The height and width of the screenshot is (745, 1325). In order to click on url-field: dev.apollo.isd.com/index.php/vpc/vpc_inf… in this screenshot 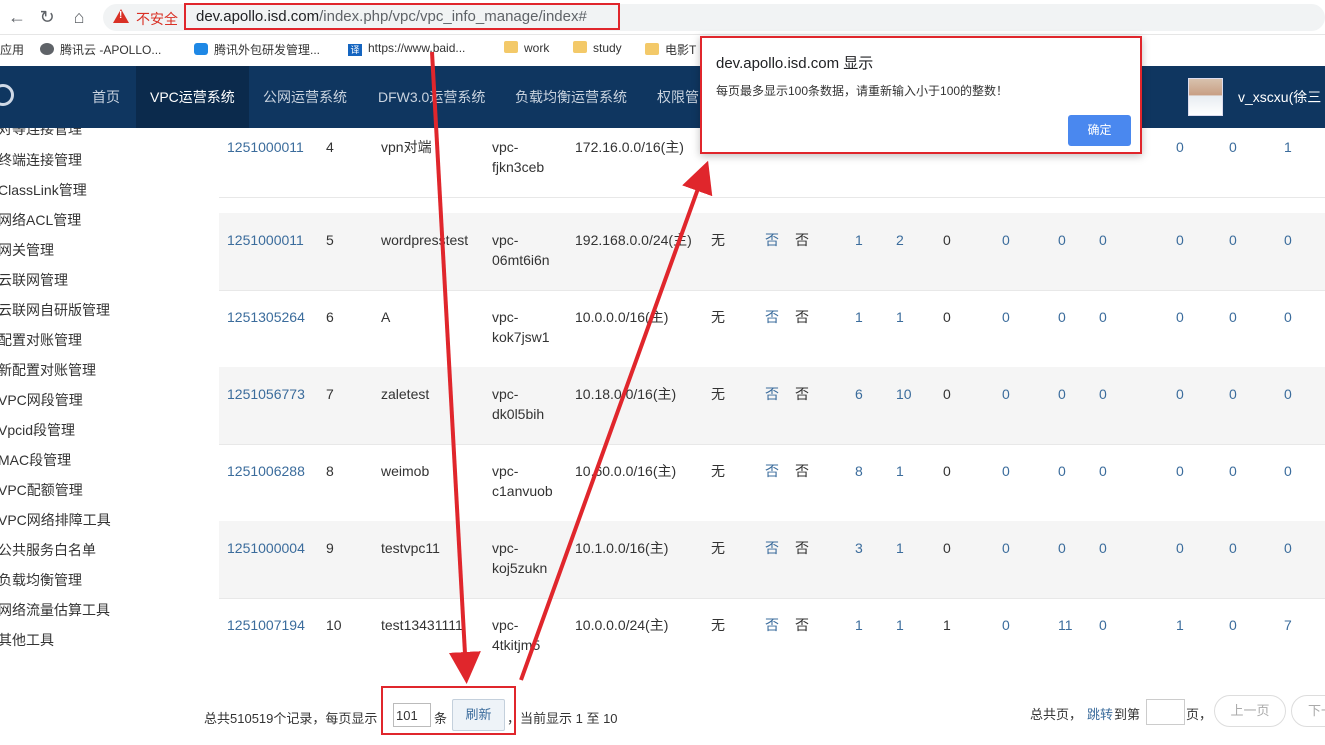, I will do `click(402, 16)`.